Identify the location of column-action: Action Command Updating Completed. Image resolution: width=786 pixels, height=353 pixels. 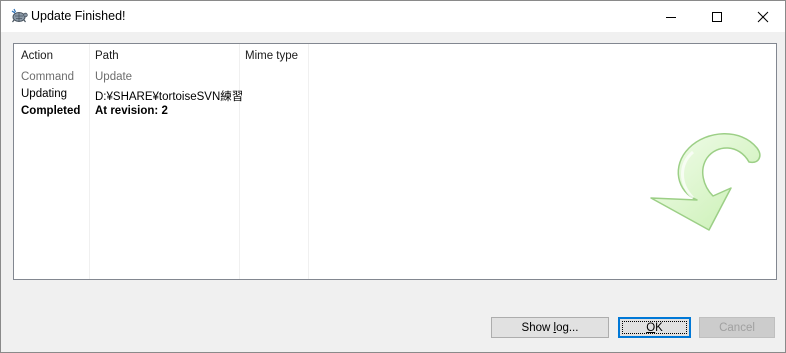
(52, 161).